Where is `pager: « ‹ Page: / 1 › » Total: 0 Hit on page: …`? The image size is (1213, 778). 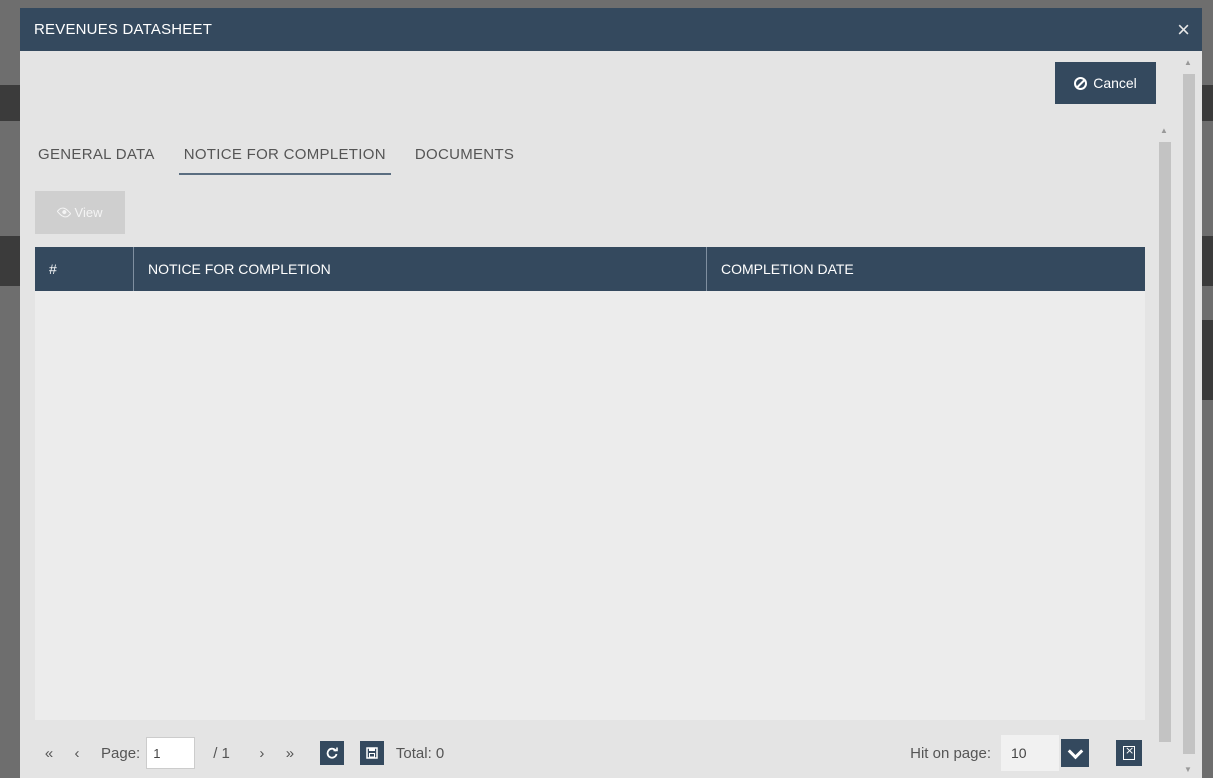 pager: « ‹ Page: / 1 › » Total: 0 Hit on page: … is located at coordinates (590, 753).